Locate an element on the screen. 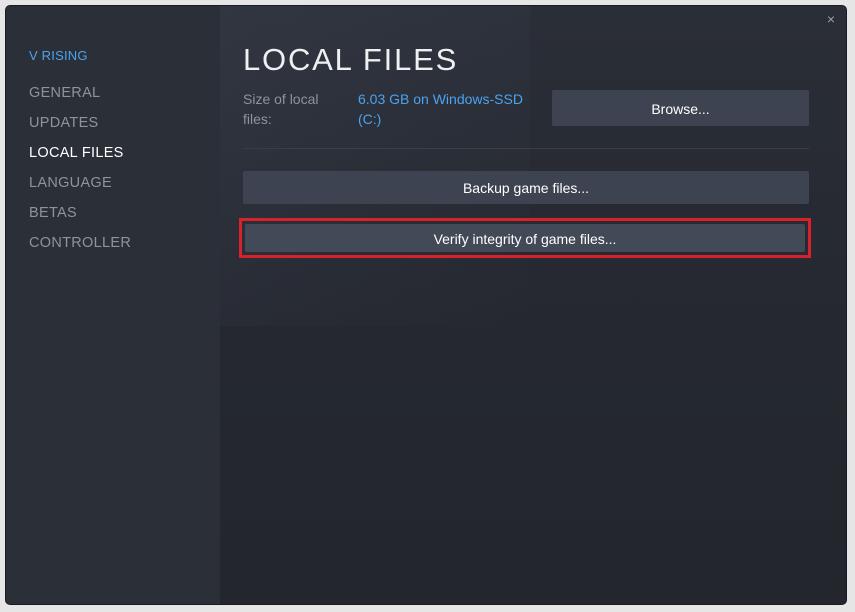 The height and width of the screenshot is (612, 855). sidebar-item-controller: CONTROLLER is located at coordinates (80, 249).